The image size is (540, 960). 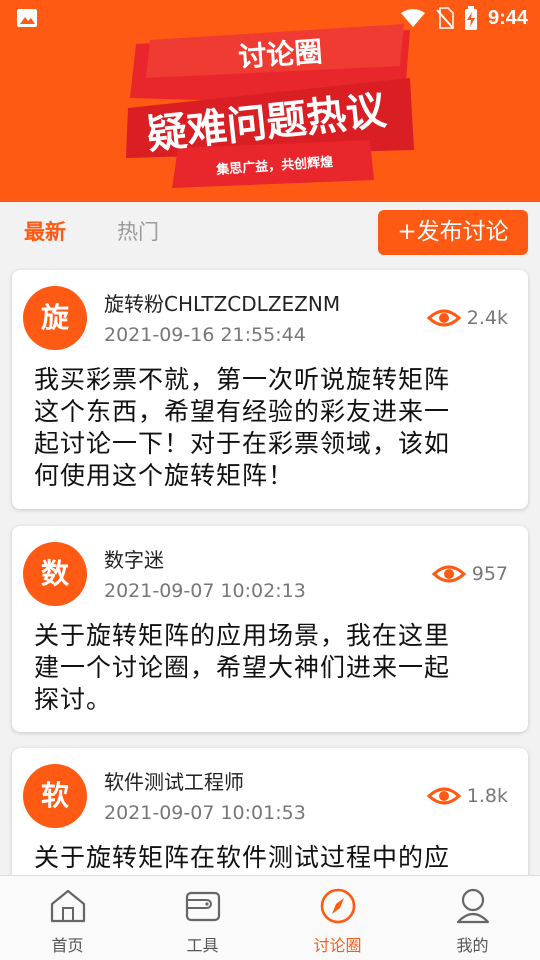 What do you see at coordinates (412, 18) in the screenshot?
I see `wifi-icon` at bounding box center [412, 18].